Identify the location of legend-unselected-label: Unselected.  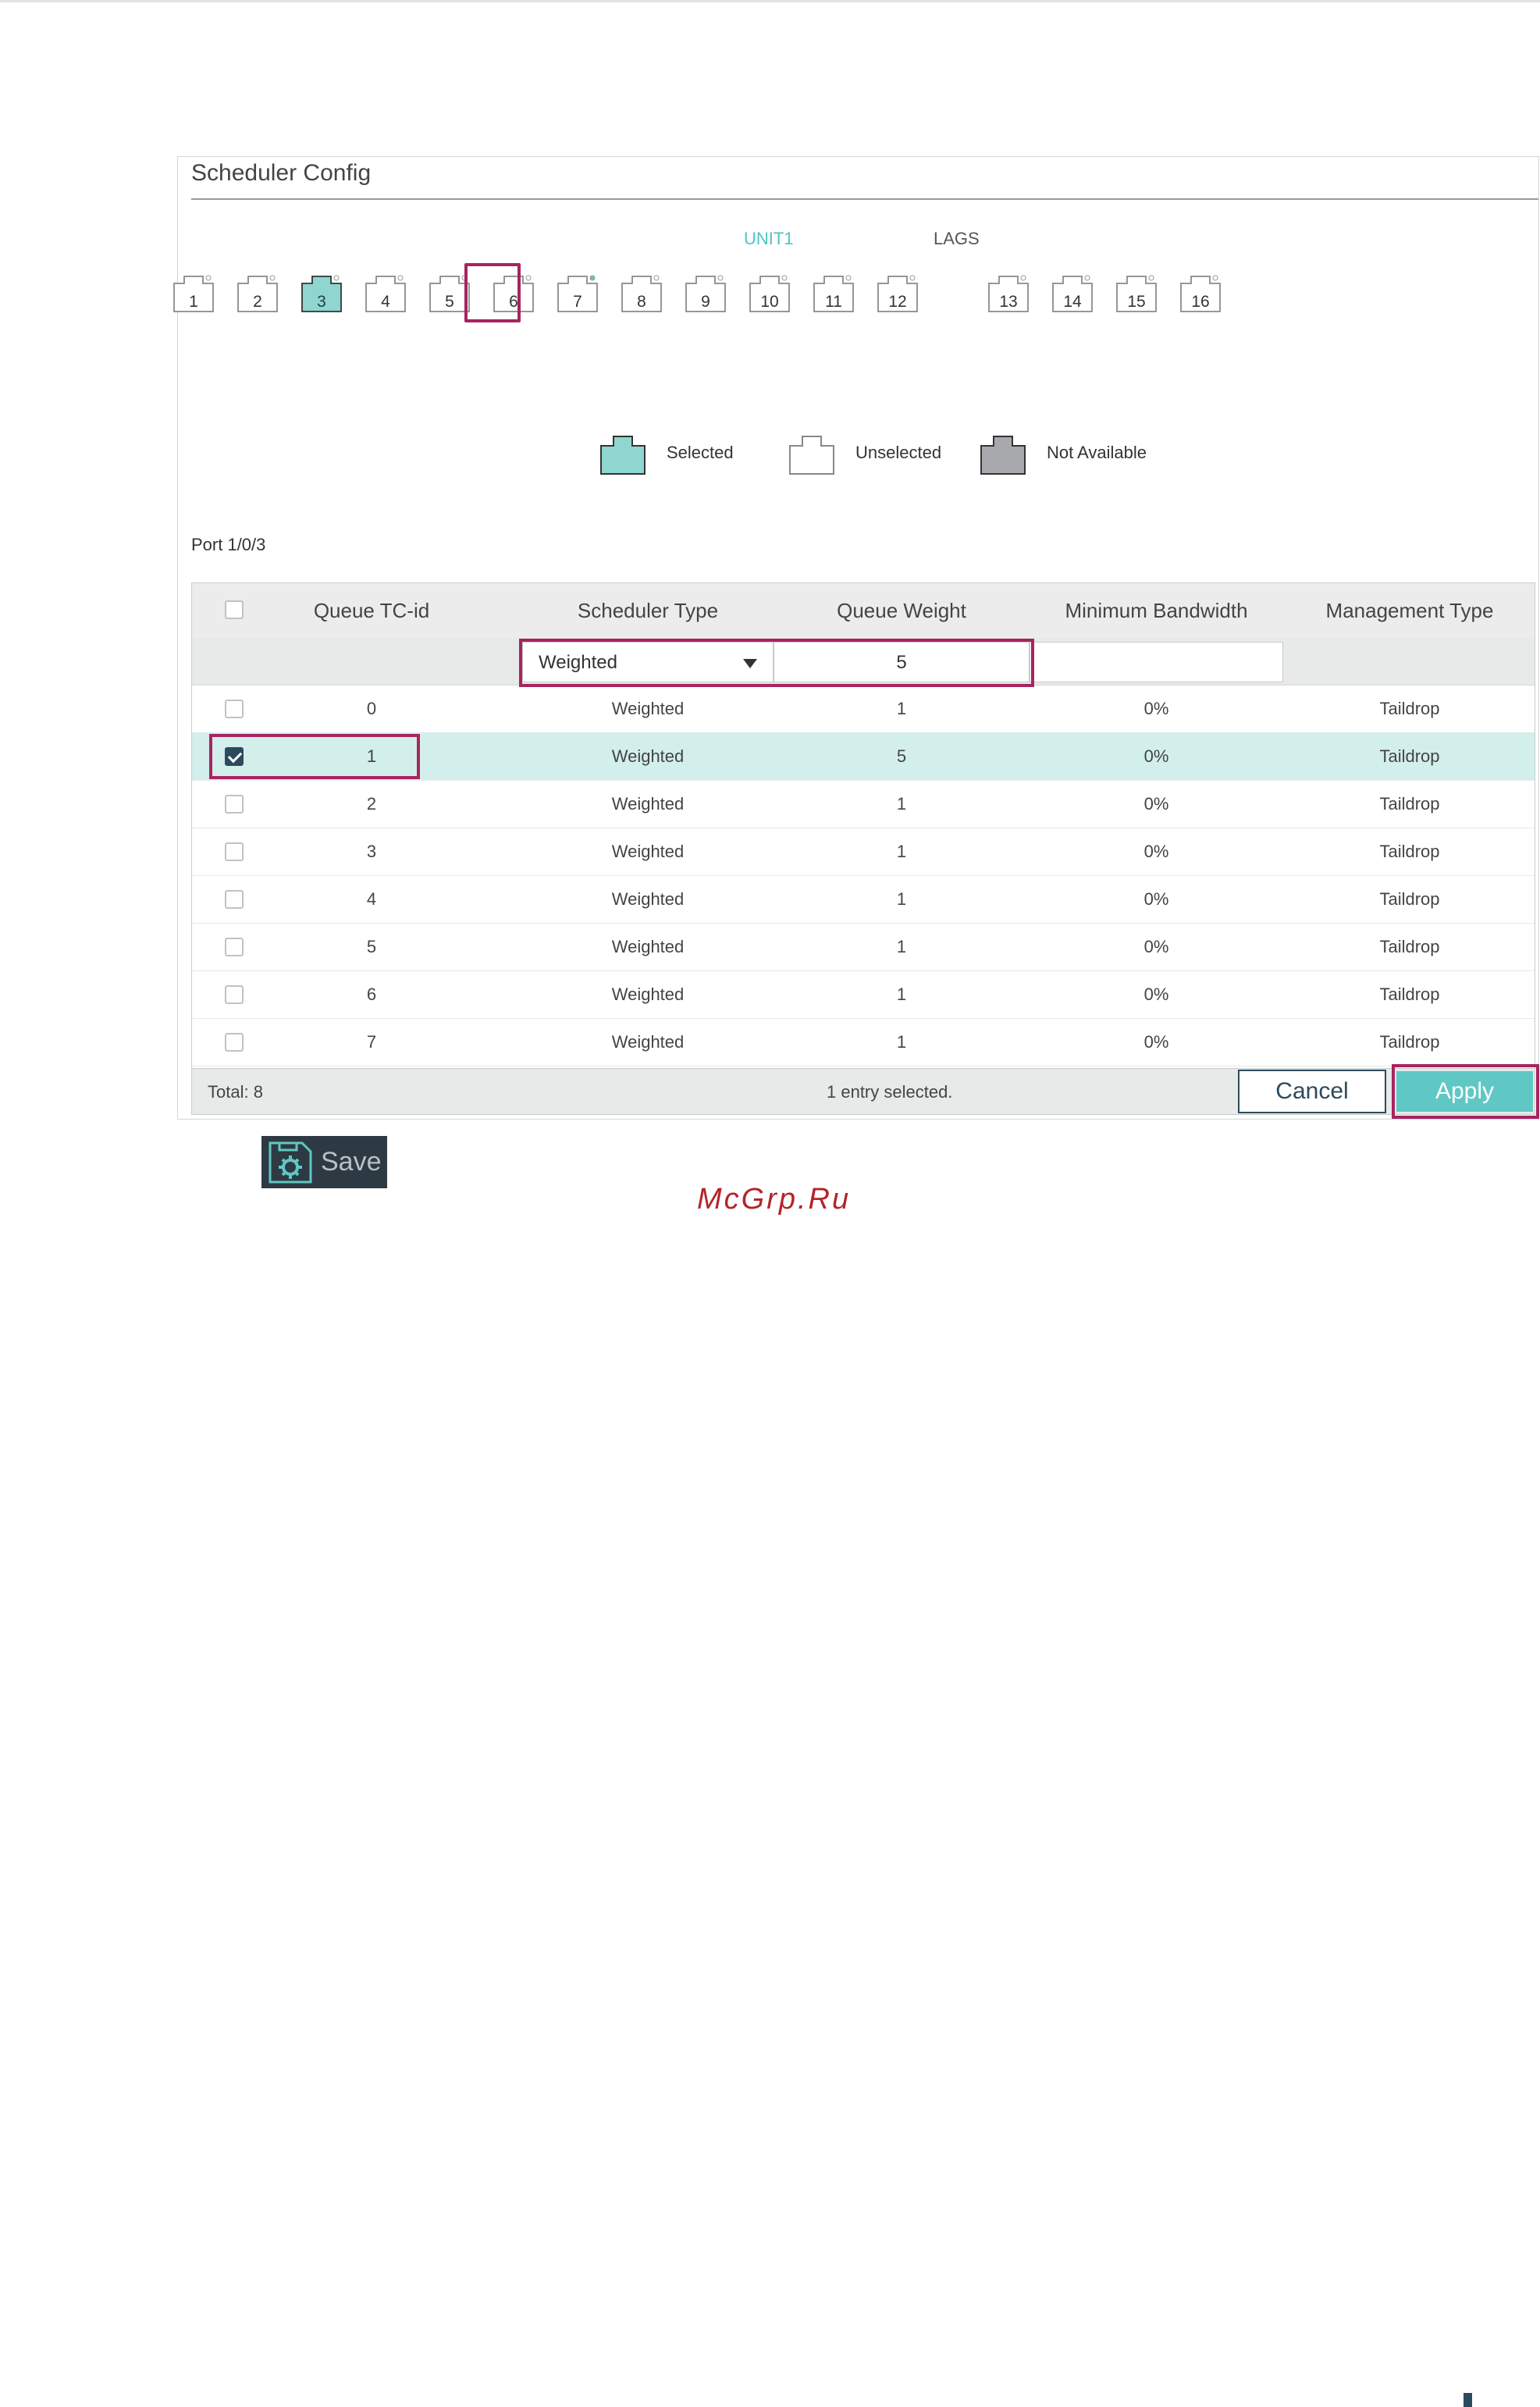
(898, 452).